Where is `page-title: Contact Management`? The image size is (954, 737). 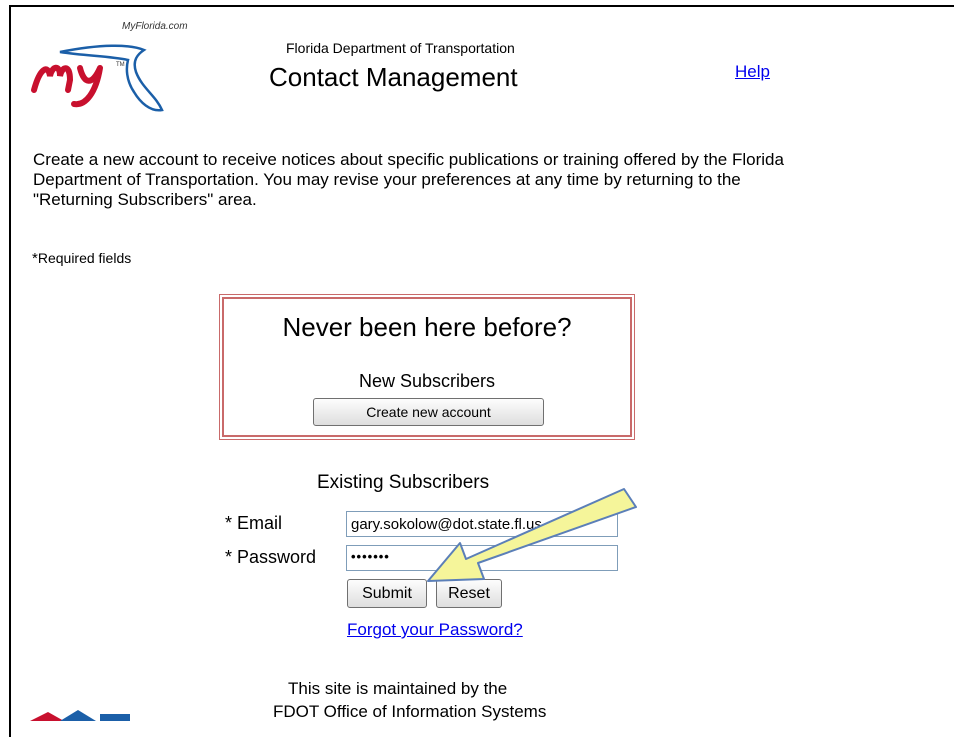
page-title: Contact Management is located at coordinates (393, 77).